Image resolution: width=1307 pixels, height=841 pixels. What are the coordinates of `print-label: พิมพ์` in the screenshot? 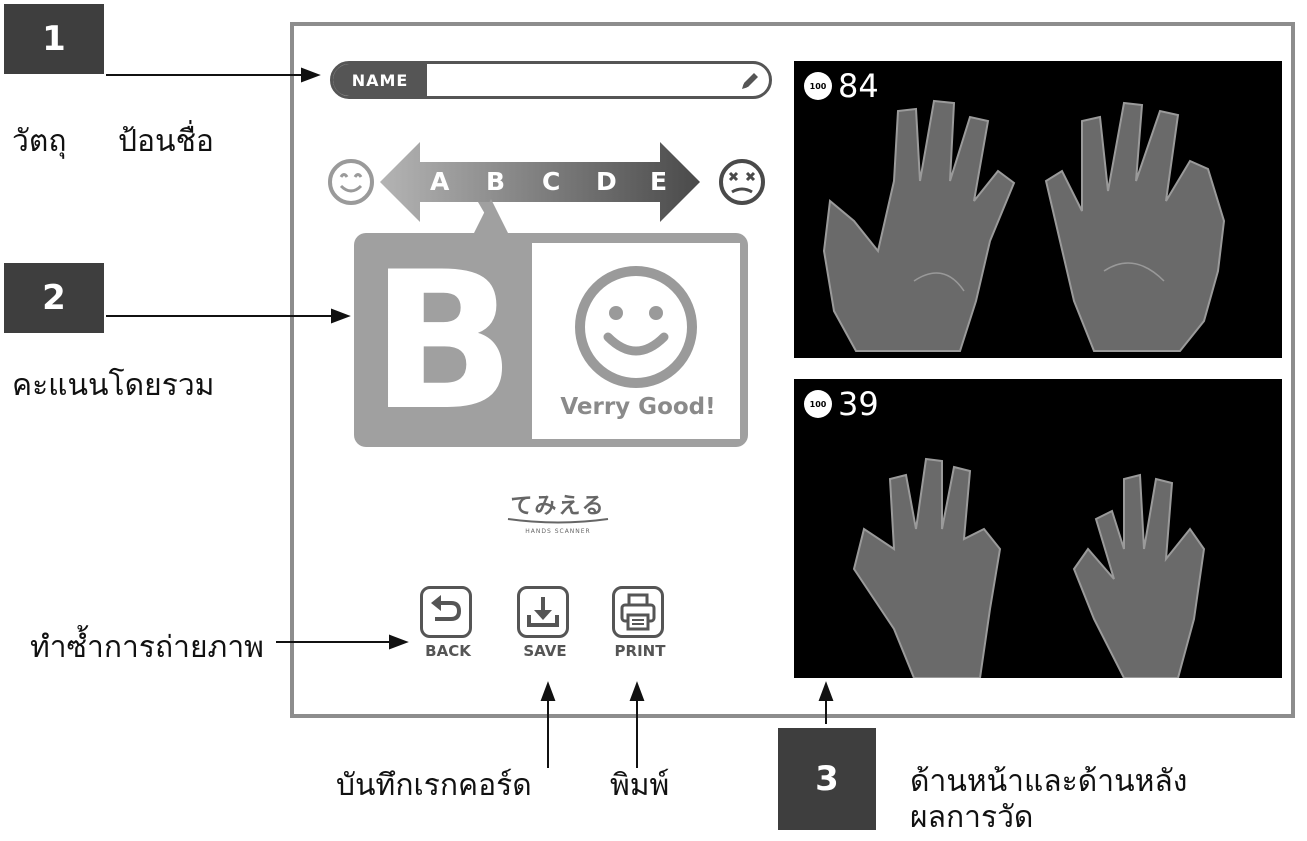 It's located at (640, 785).